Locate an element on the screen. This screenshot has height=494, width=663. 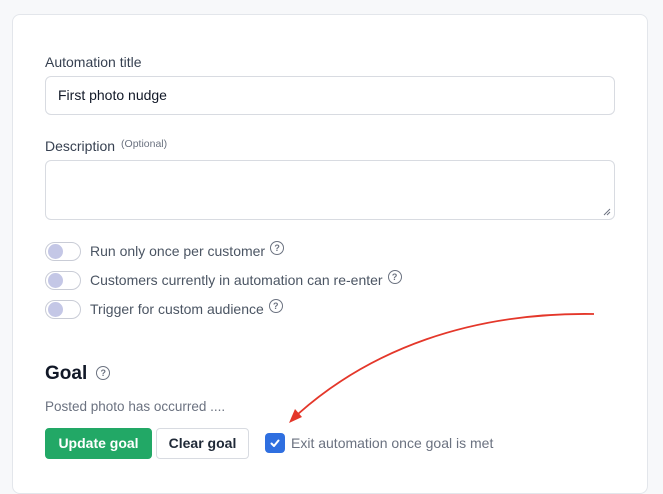
description-label-row: Description (Optional) is located at coordinates (106, 146).